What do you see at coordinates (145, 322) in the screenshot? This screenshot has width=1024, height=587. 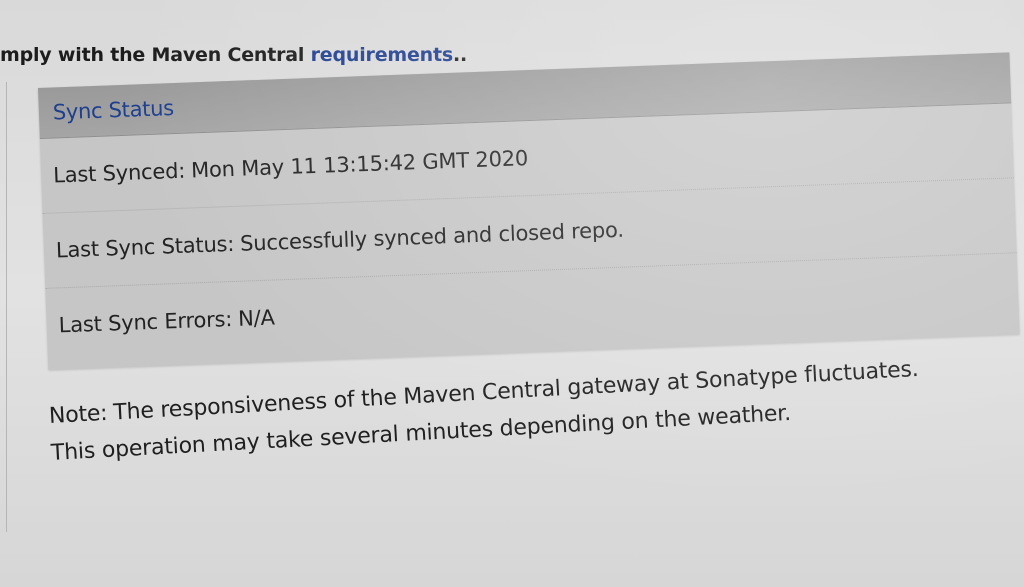 I see `last-sync-errors-label: Last Sync Errors:` at bounding box center [145, 322].